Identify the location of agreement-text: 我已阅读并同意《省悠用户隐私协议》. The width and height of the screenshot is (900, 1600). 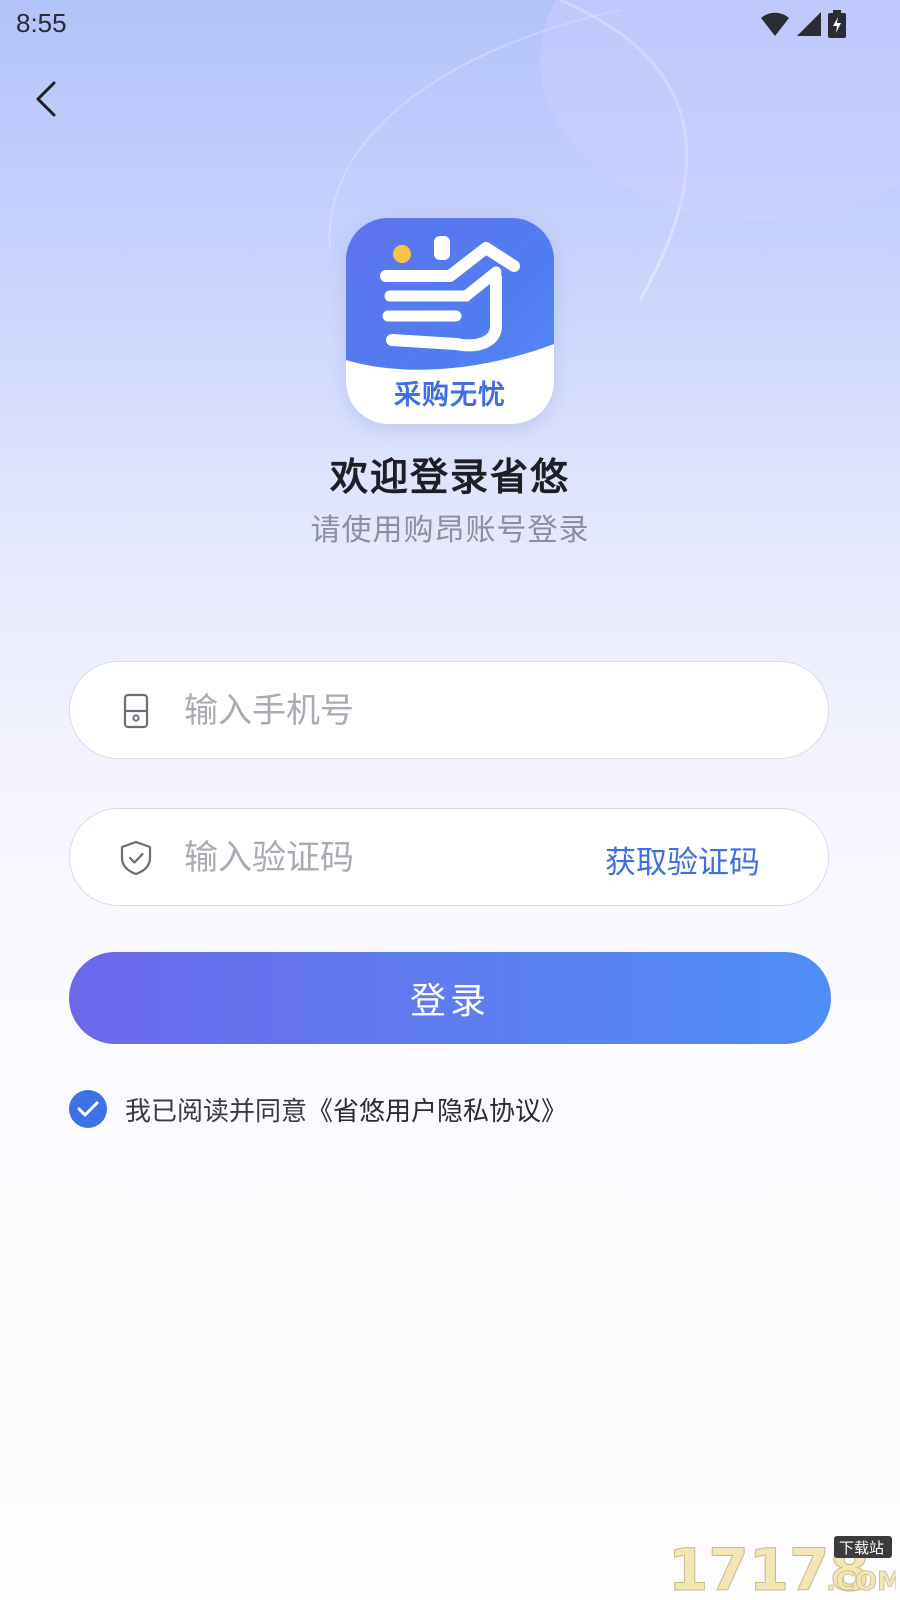
(346, 1109).